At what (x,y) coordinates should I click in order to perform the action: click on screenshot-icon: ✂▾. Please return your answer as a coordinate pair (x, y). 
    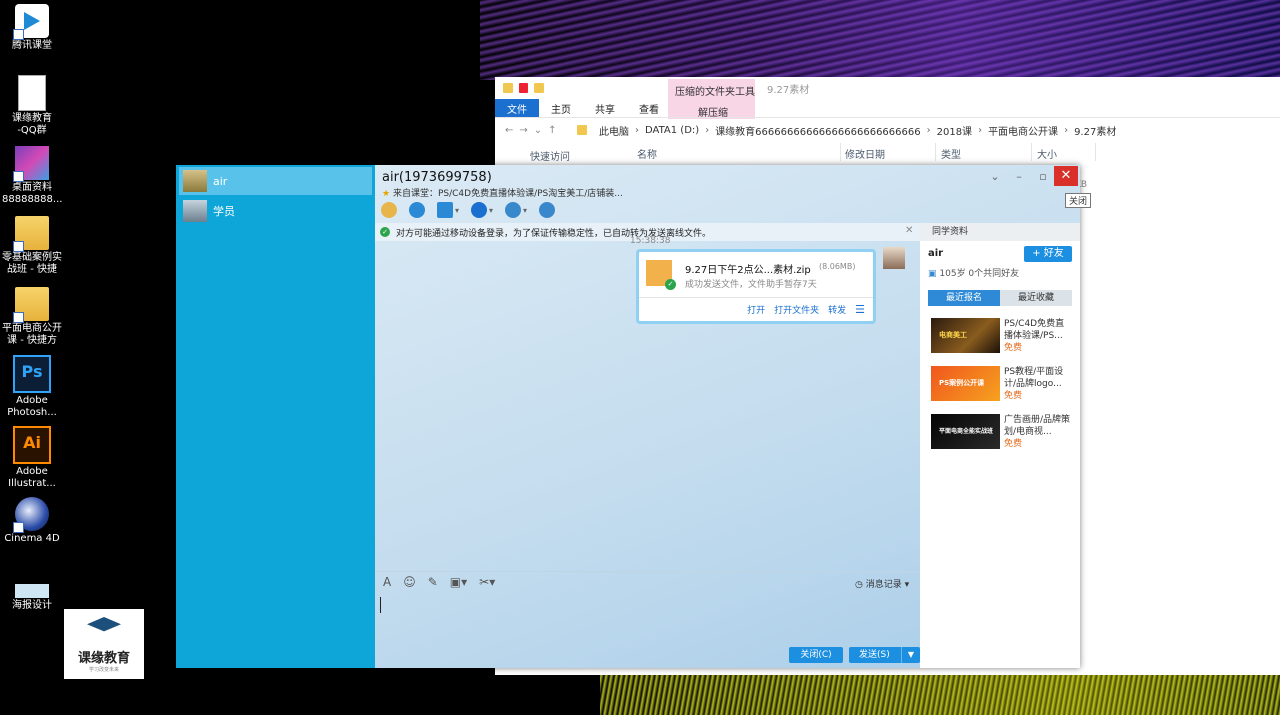
    Looking at the image, I should click on (487, 582).